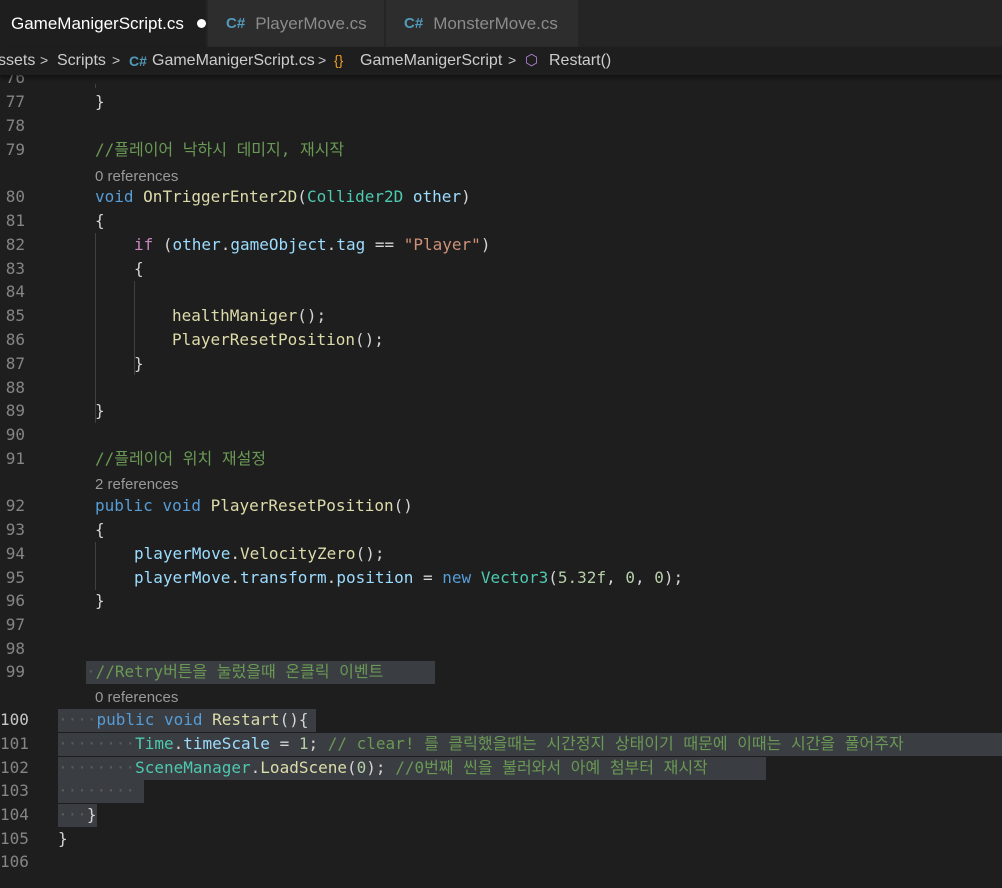 This screenshot has width=1002, height=888. What do you see at coordinates (311, 23) in the screenshot?
I see `tab-label: PlayerMove.cs` at bounding box center [311, 23].